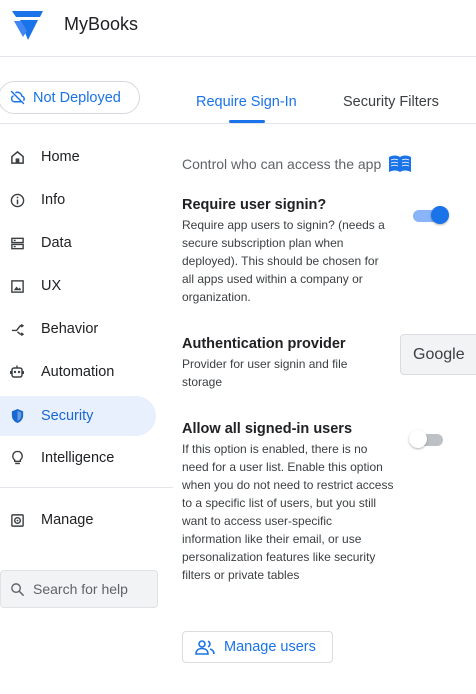  What do you see at coordinates (270, 647) in the screenshot?
I see `manage-users-label: Manage users` at bounding box center [270, 647].